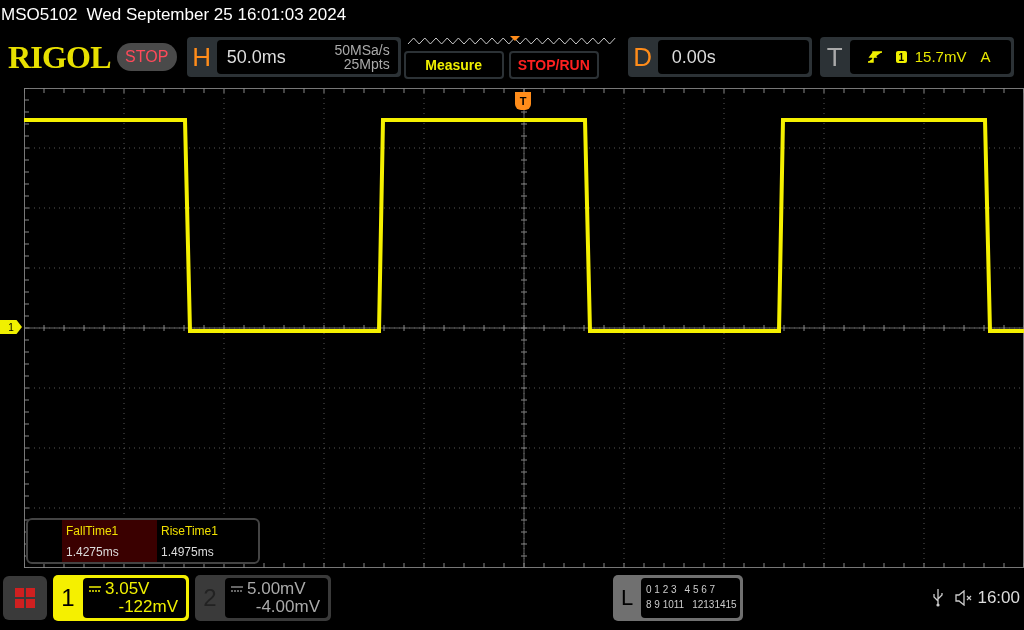 The width and height of the screenshot is (1024, 630). What do you see at coordinates (11, 327) in the screenshot?
I see `channel-marker: 1` at bounding box center [11, 327].